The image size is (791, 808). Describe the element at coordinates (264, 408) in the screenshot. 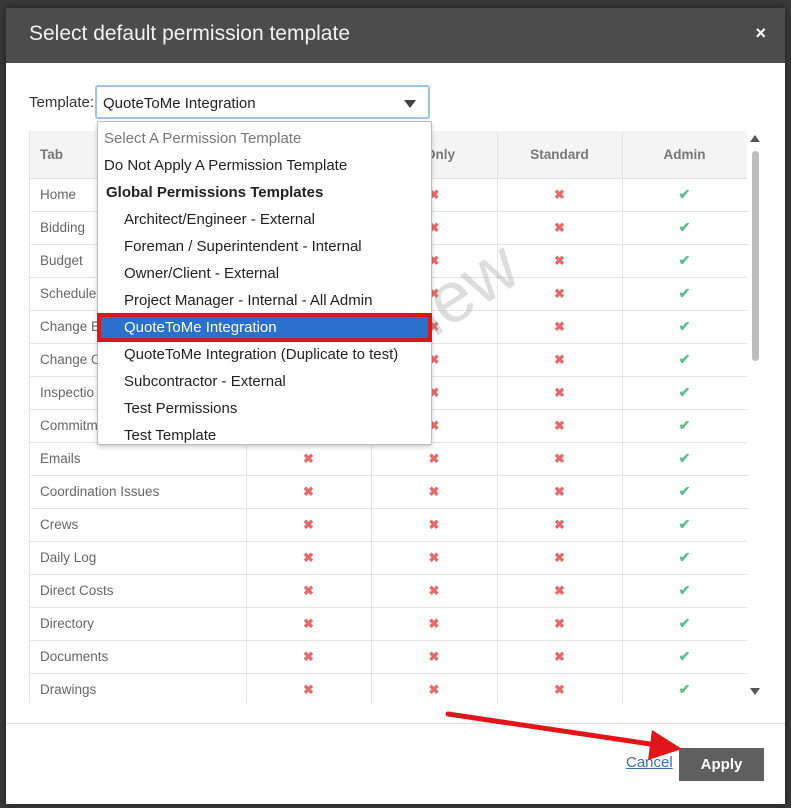

I see `dropdown-option: Test Permissions` at that location.